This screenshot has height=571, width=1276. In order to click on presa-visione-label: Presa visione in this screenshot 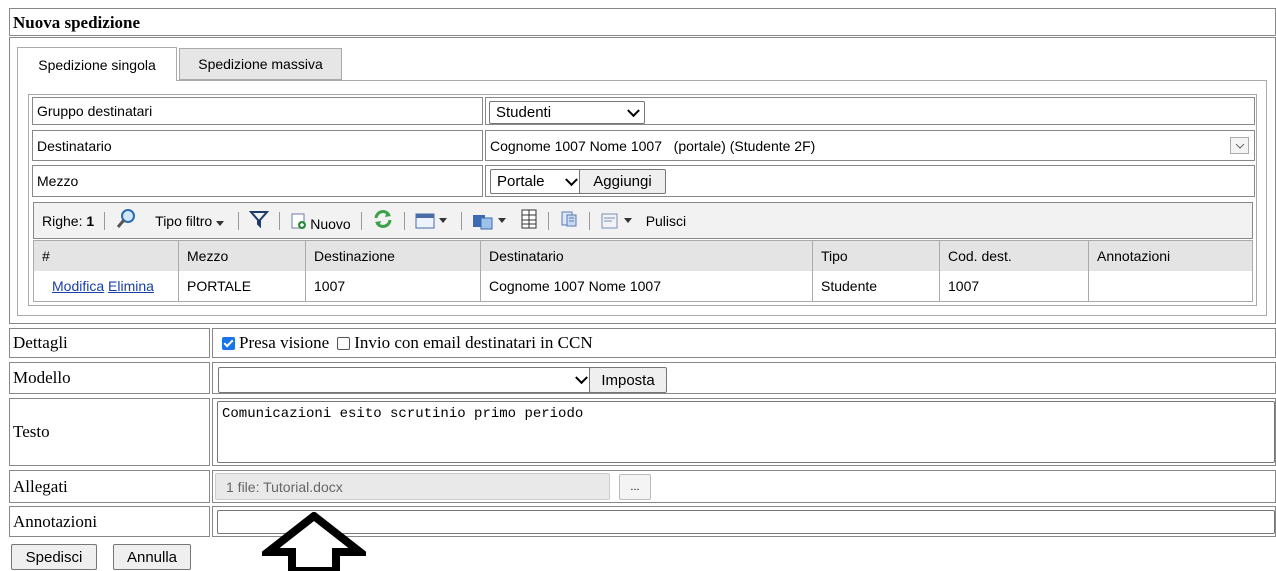, I will do `click(284, 343)`.